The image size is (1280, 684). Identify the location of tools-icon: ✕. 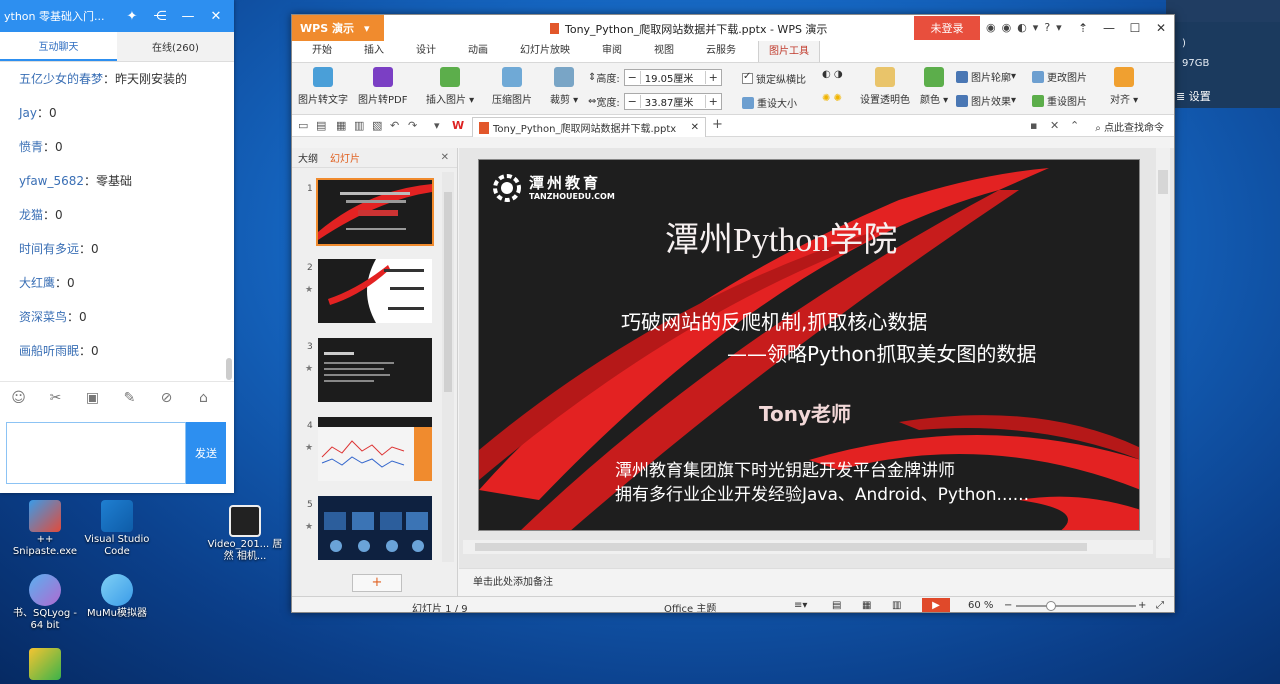
(1054, 125).